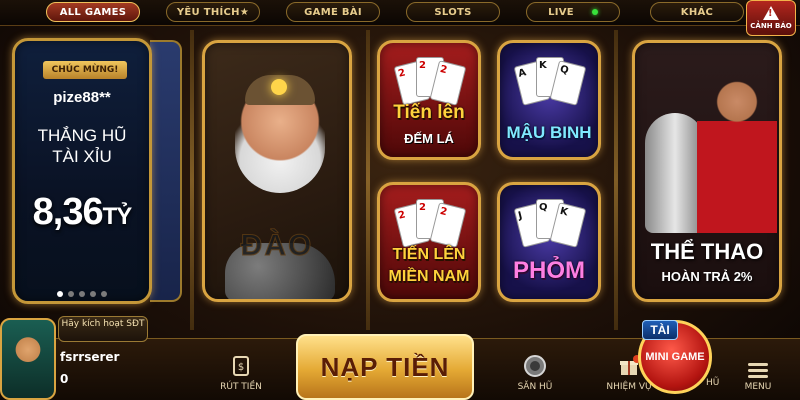 The image size is (800, 400). Describe the element at coordinates (675, 173) in the screenshot. I see `trophy-image` at that location.